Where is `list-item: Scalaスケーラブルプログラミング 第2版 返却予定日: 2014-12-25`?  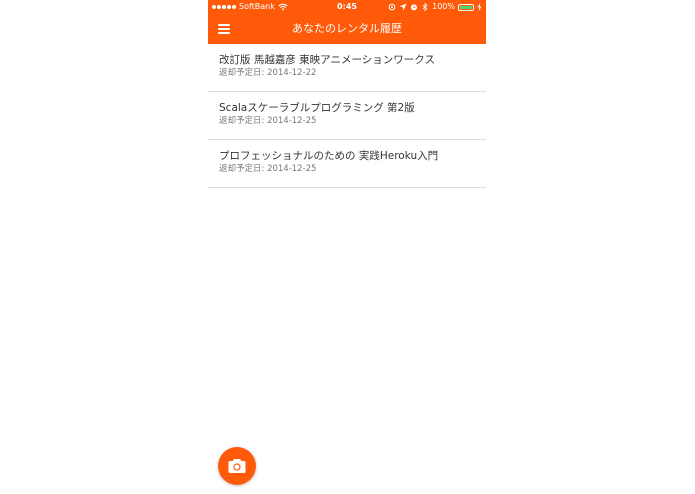 list-item: Scalaスケーラブルプログラミング 第2版 返却予定日: 2014-12-25 is located at coordinates (347, 116).